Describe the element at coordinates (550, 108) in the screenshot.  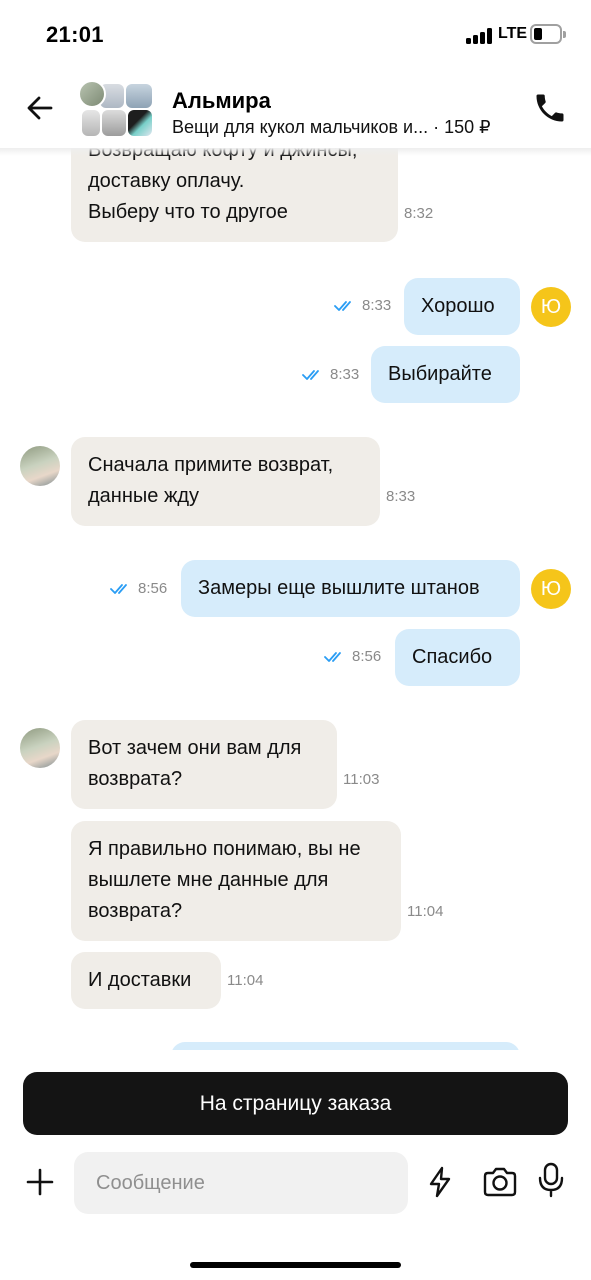
I see `phone-icon` at that location.